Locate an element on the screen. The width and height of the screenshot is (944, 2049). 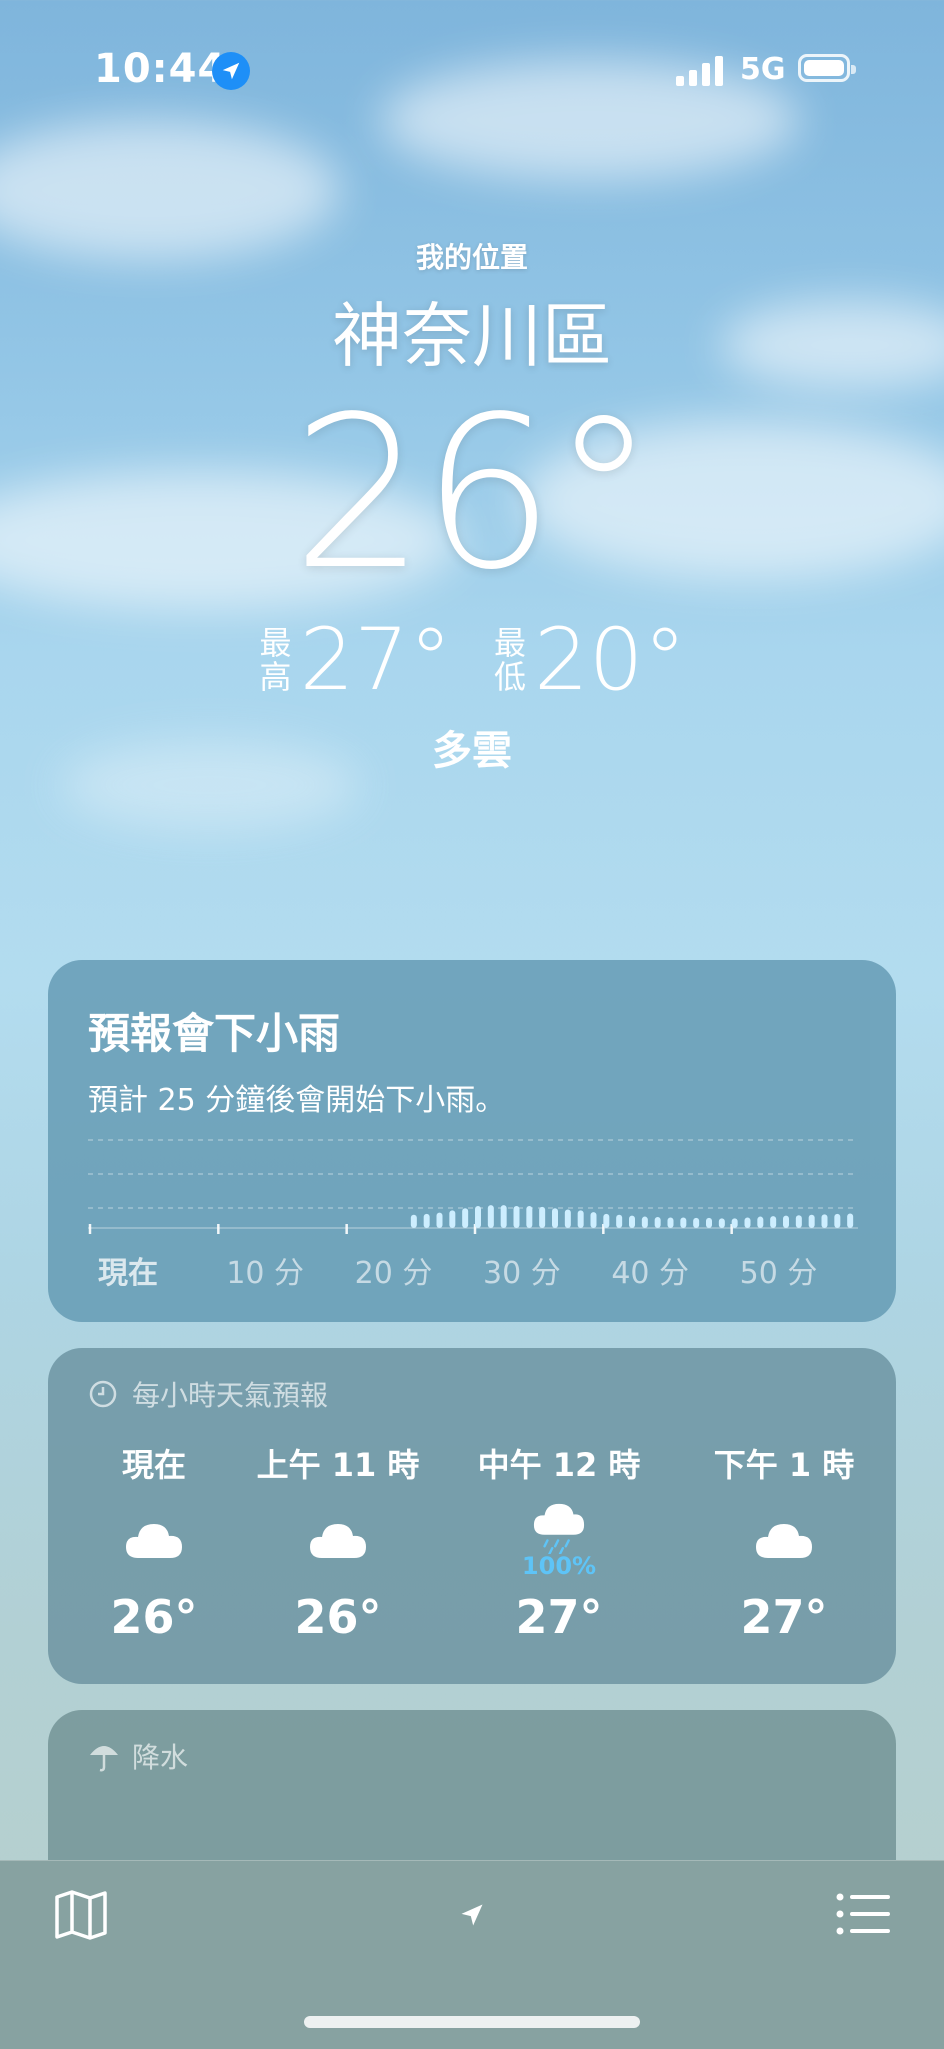
high-temperature: 27° is located at coordinates (375, 660).